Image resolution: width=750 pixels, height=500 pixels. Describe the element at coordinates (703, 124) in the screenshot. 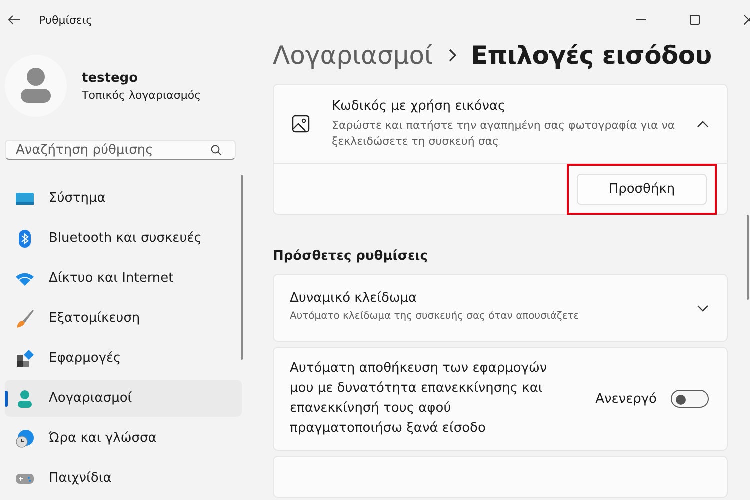

I see `chevron-up-icon` at that location.